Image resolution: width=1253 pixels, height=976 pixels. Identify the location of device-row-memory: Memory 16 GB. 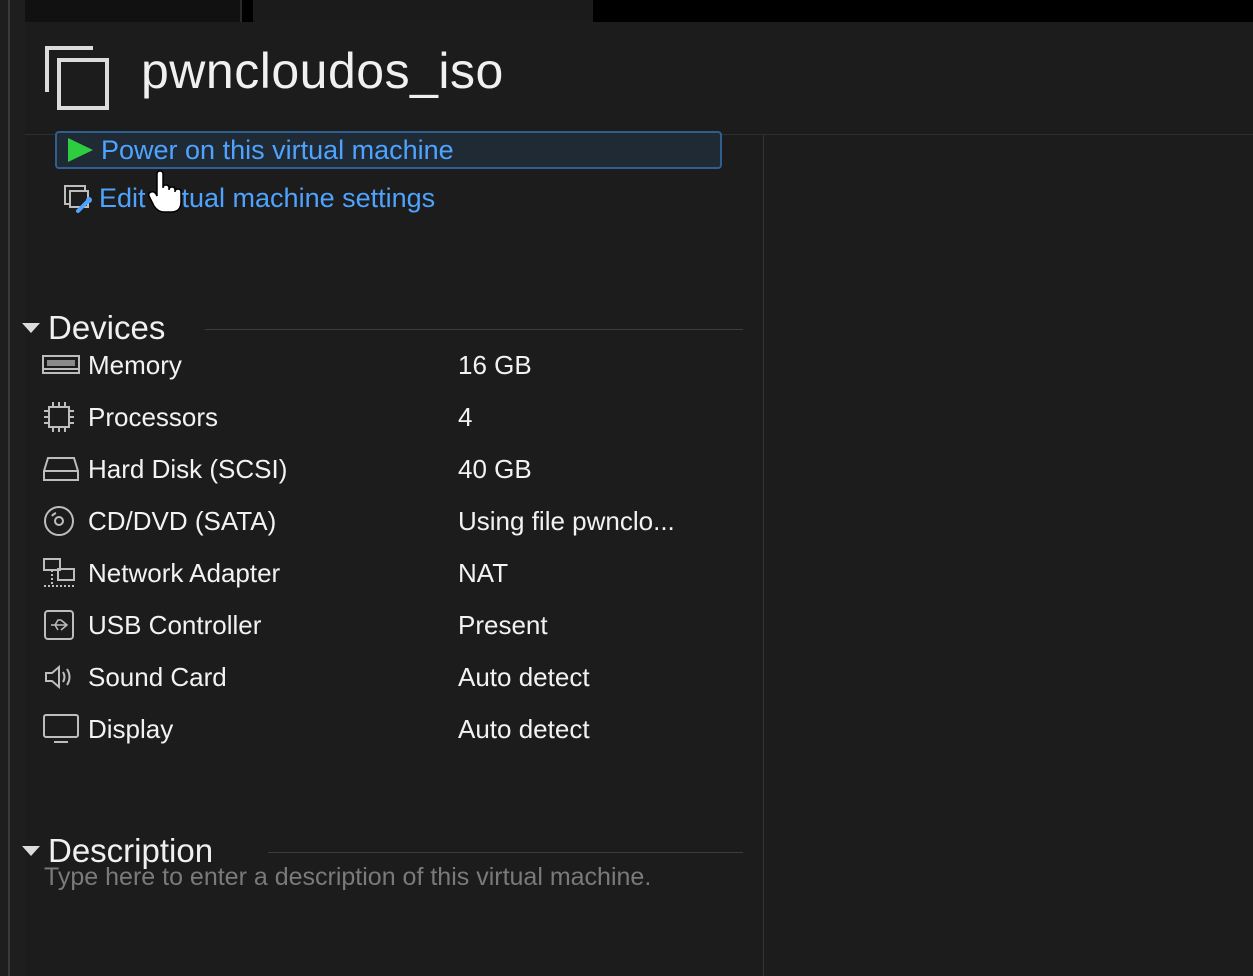
(387, 365).